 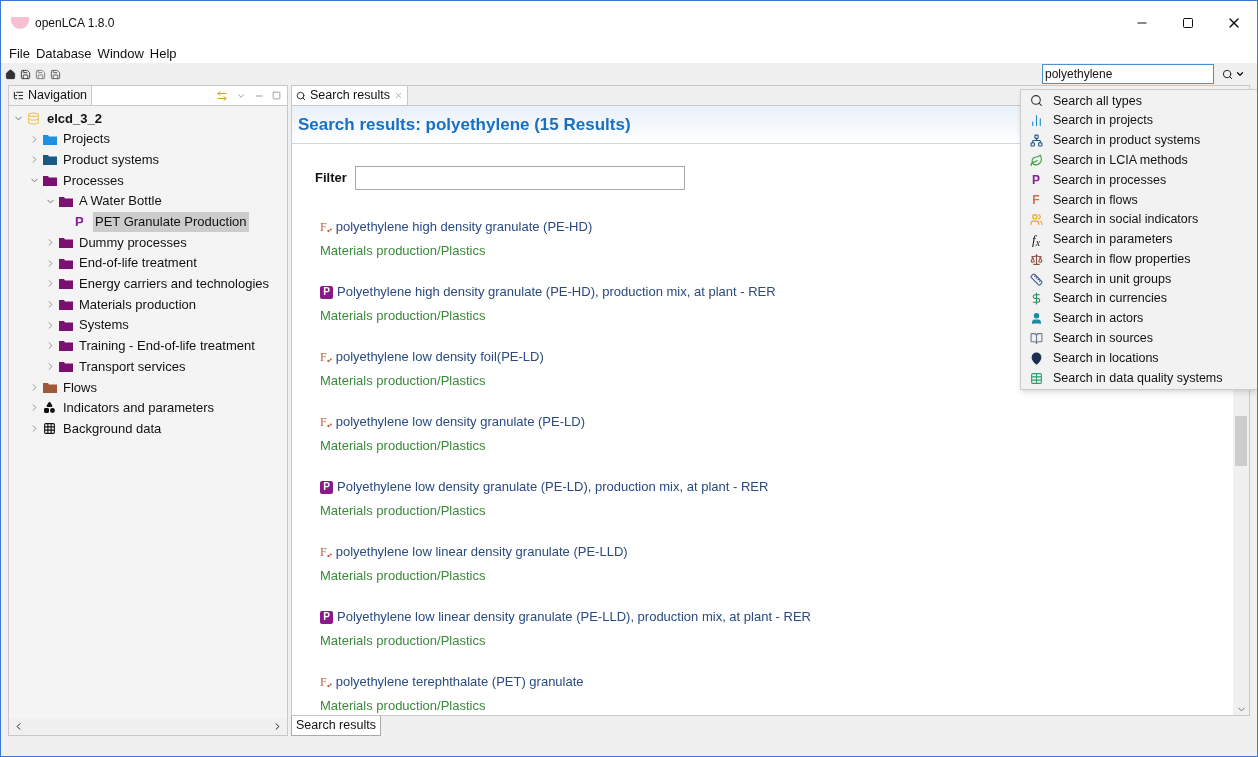 What do you see at coordinates (556, 292) in the screenshot?
I see `result-link: Polyethylene high density granulate (PE-HD), production mix, at plant - RER` at bounding box center [556, 292].